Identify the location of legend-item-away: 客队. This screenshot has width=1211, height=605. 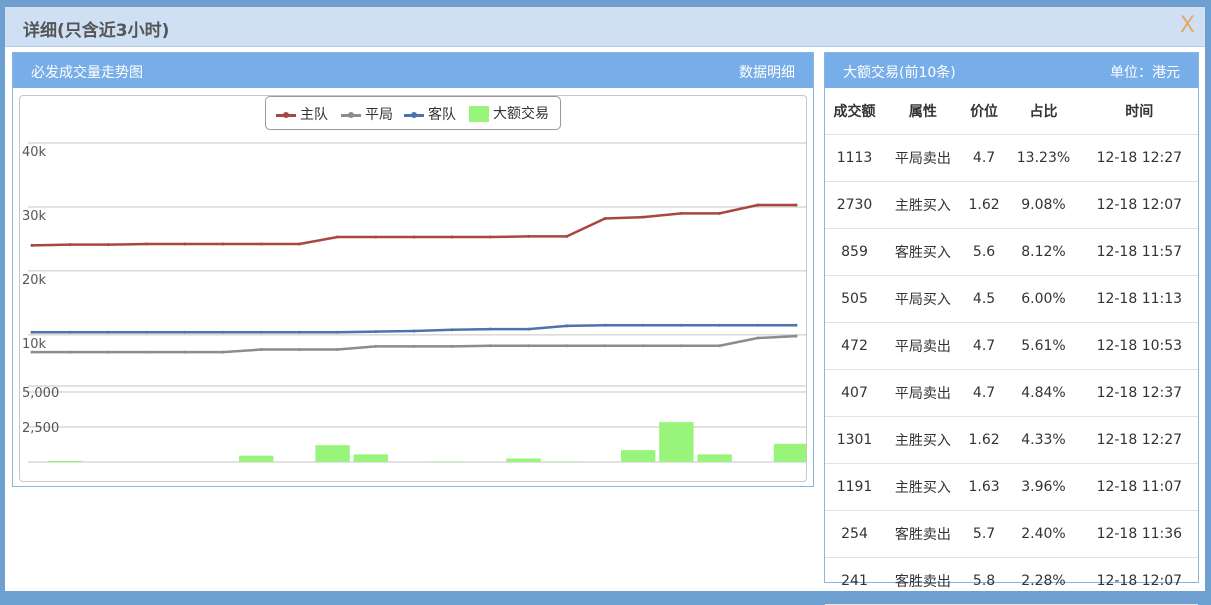
(430, 114).